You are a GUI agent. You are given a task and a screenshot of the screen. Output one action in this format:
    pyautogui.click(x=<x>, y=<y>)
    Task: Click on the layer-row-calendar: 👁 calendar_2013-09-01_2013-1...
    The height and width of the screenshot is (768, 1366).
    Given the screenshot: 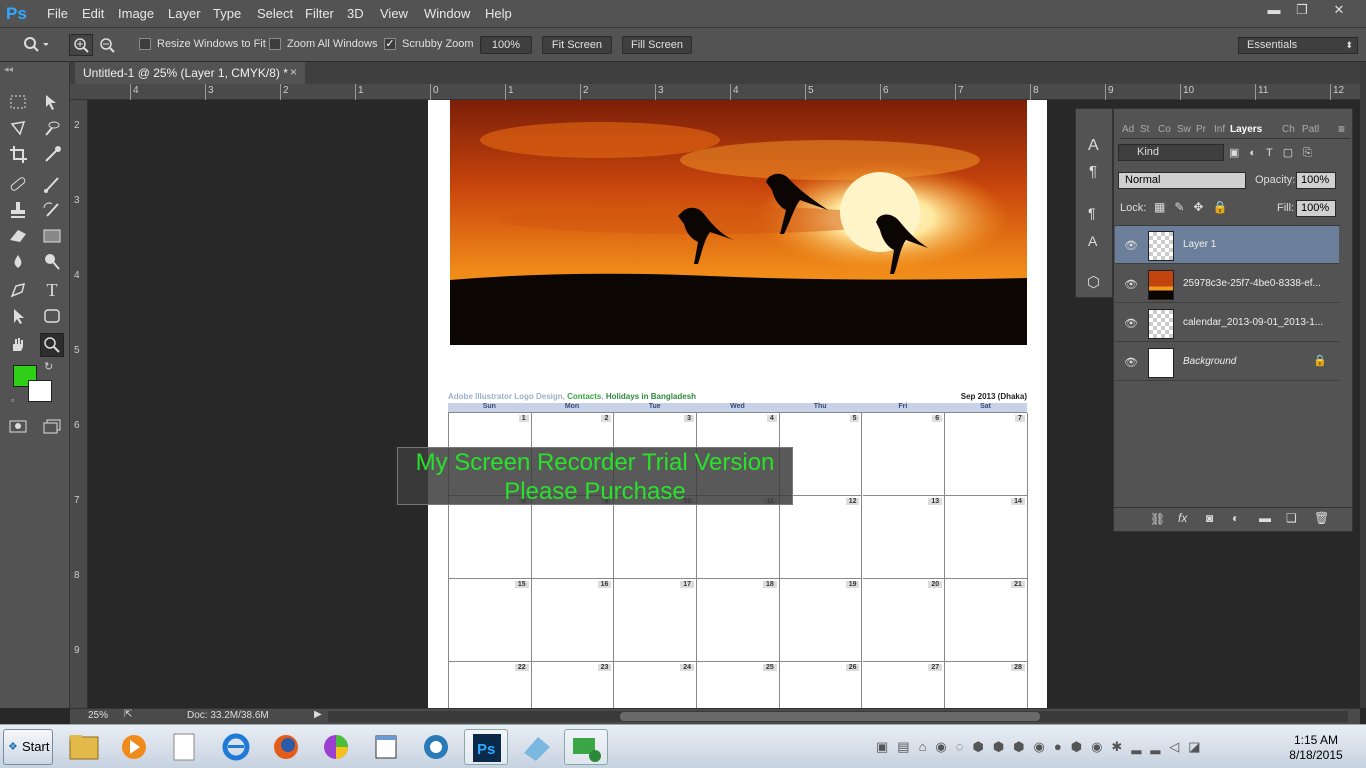 What is the action you would take?
    pyautogui.click(x=1227, y=323)
    